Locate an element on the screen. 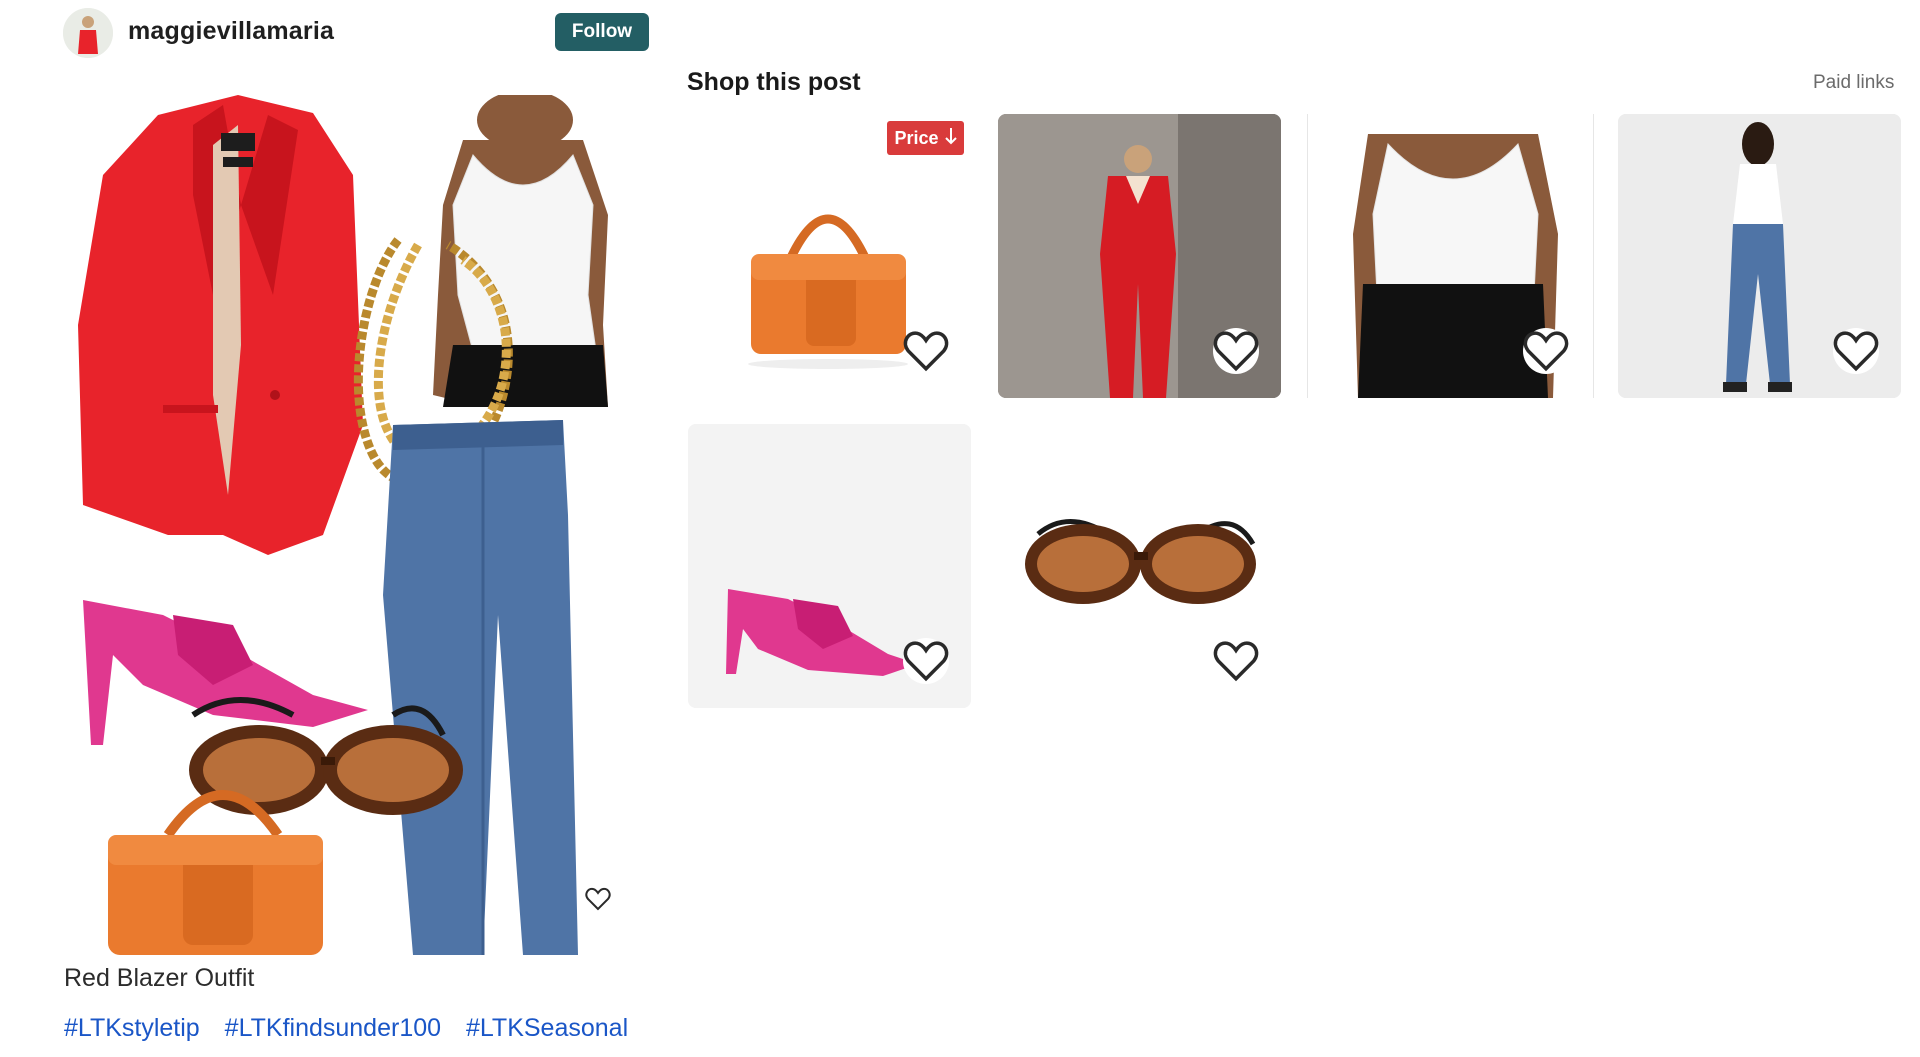 The width and height of the screenshot is (1920, 1057). tank-top-image is located at coordinates (527, 251).